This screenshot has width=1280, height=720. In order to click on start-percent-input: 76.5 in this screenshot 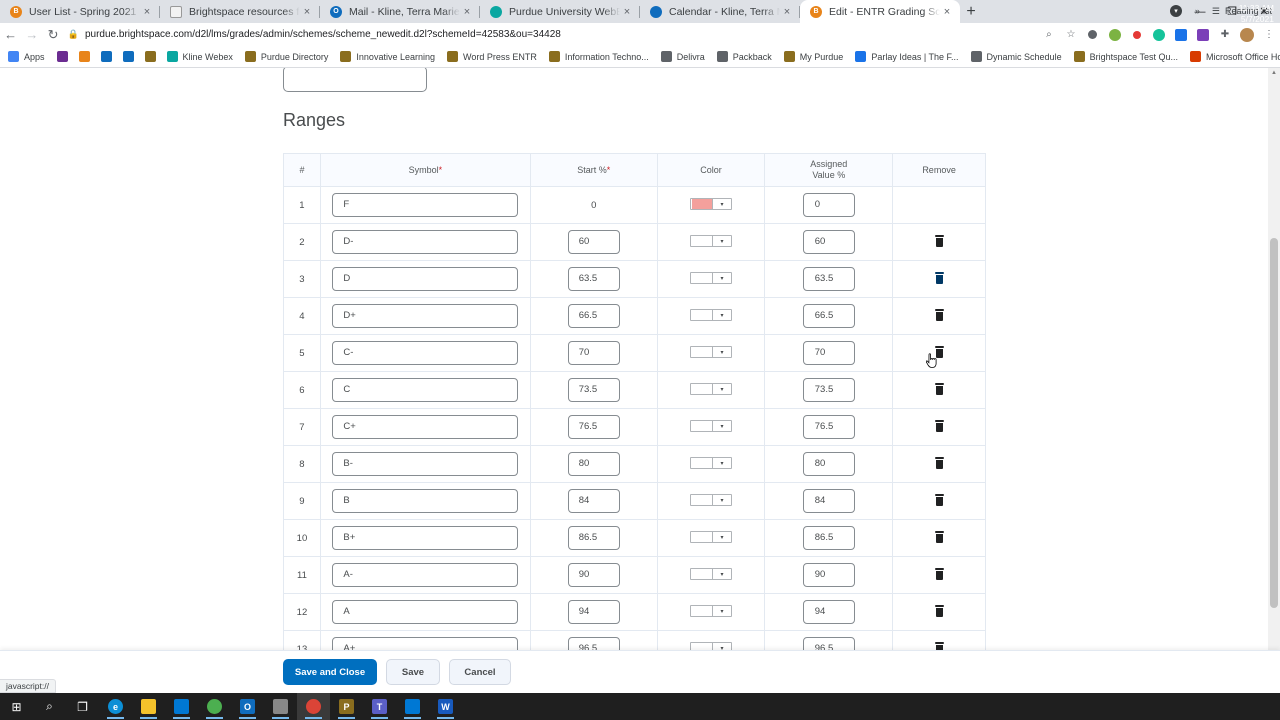, I will do `click(593, 427)`.